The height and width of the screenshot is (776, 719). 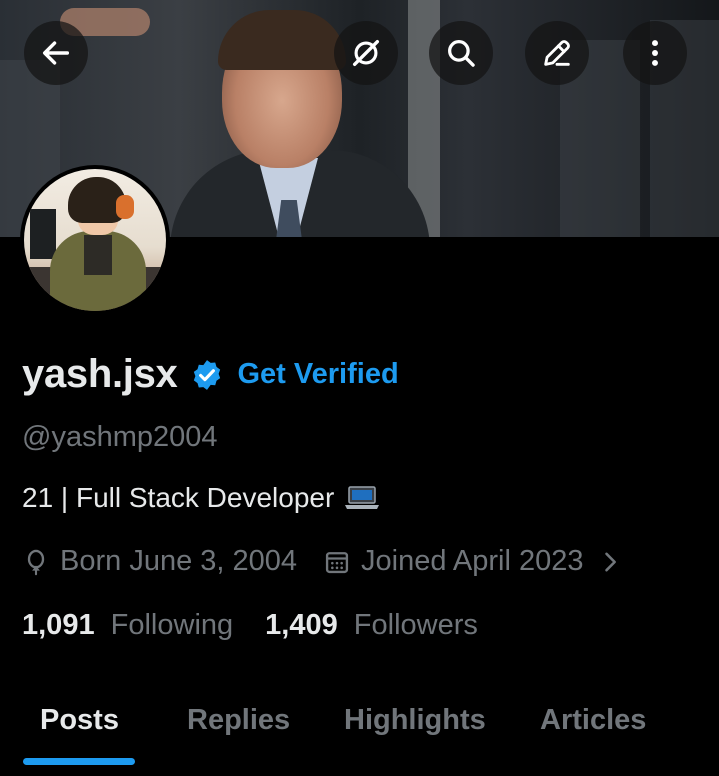 What do you see at coordinates (98, 255) in the screenshot?
I see `avatar-shirt` at bounding box center [98, 255].